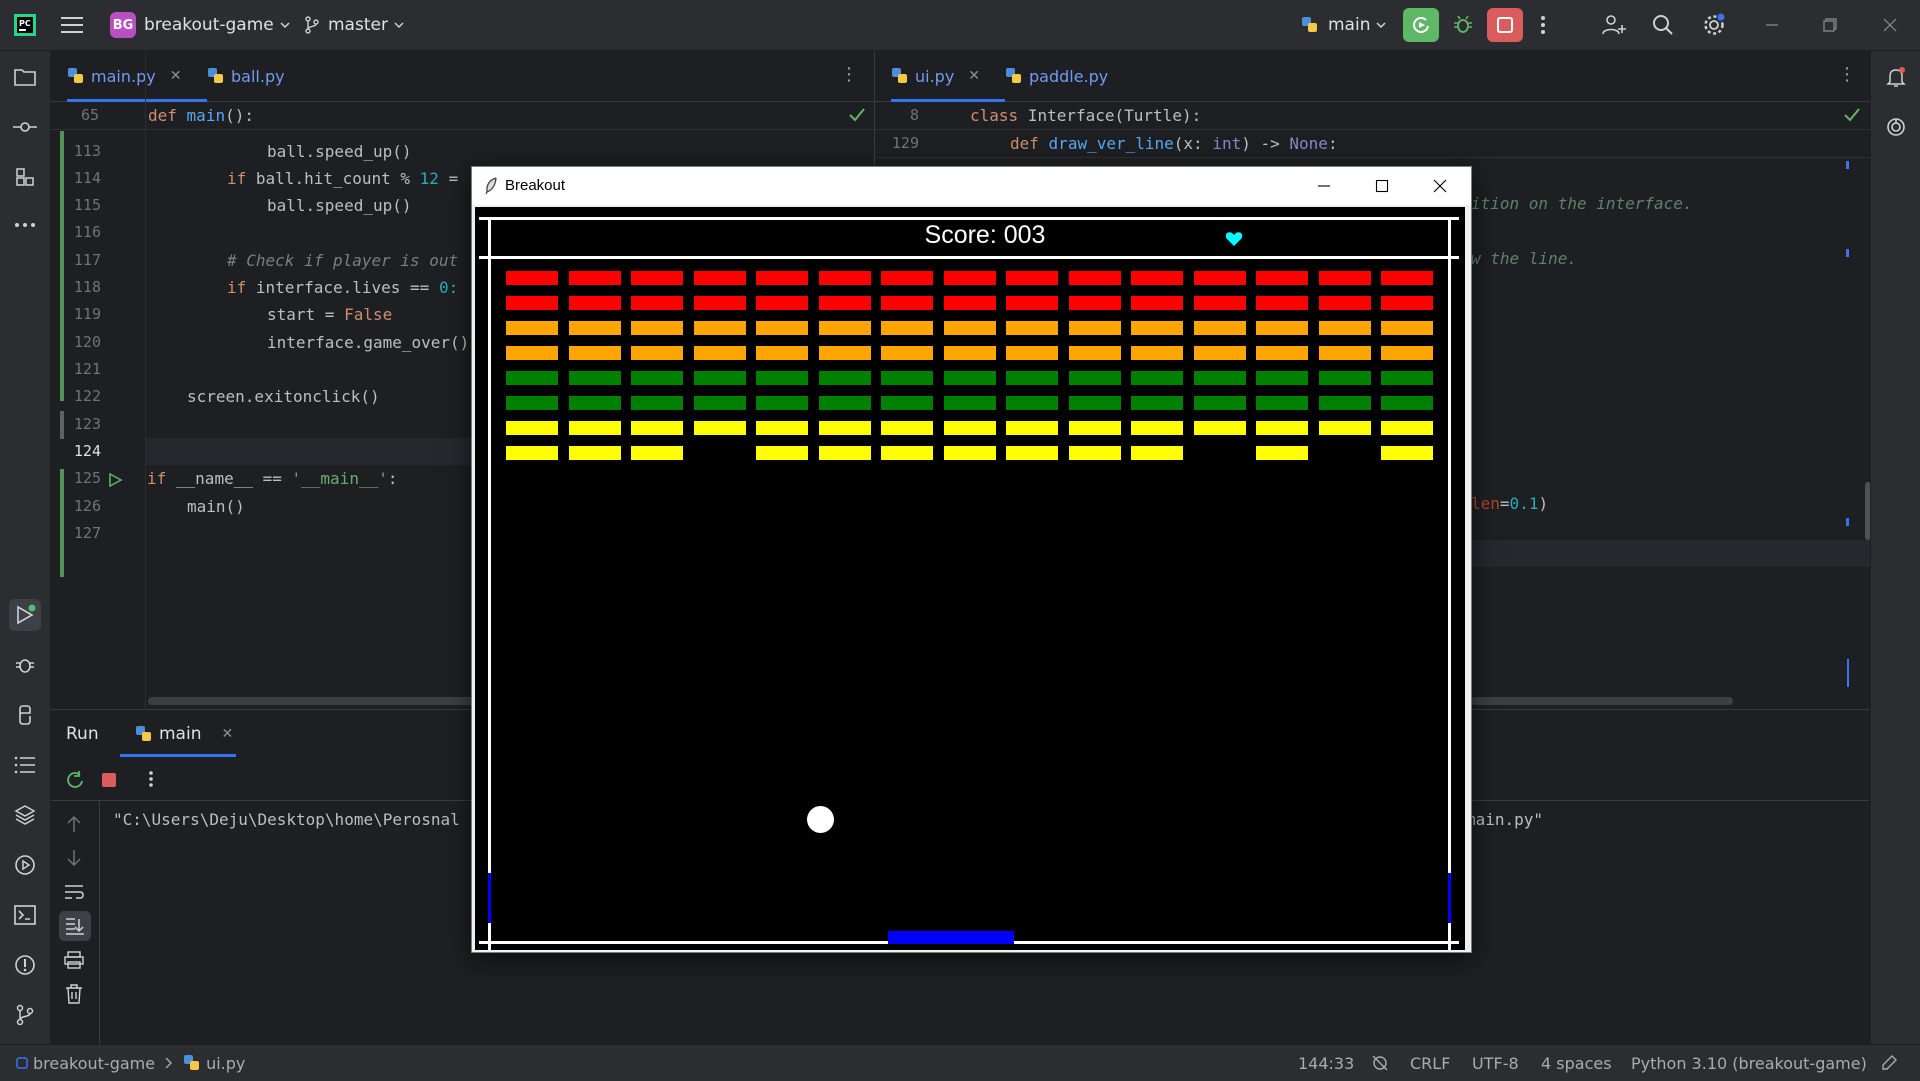 This screenshot has width=1920, height=1081. Describe the element at coordinates (25, 915) in the screenshot. I see `terminal-tool-button` at that location.